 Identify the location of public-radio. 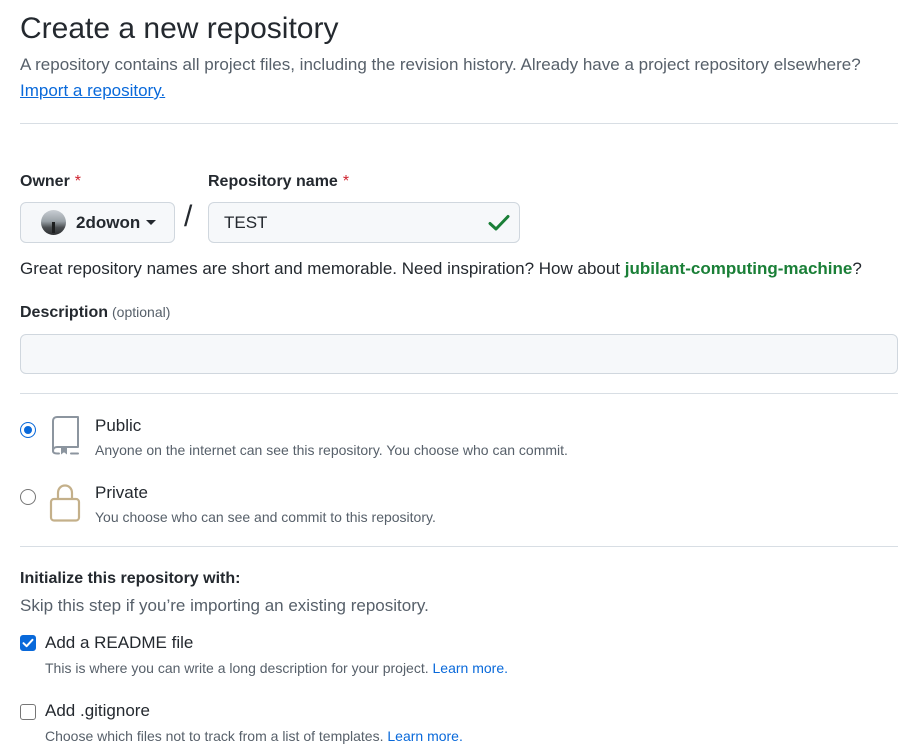
(28, 430).